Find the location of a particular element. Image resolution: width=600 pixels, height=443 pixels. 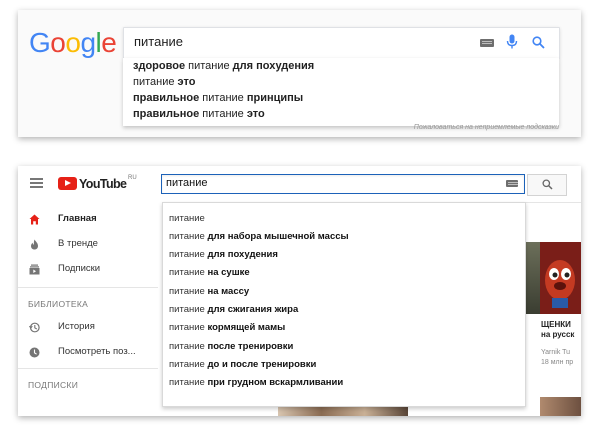

search-button is located at coordinates (547, 185).